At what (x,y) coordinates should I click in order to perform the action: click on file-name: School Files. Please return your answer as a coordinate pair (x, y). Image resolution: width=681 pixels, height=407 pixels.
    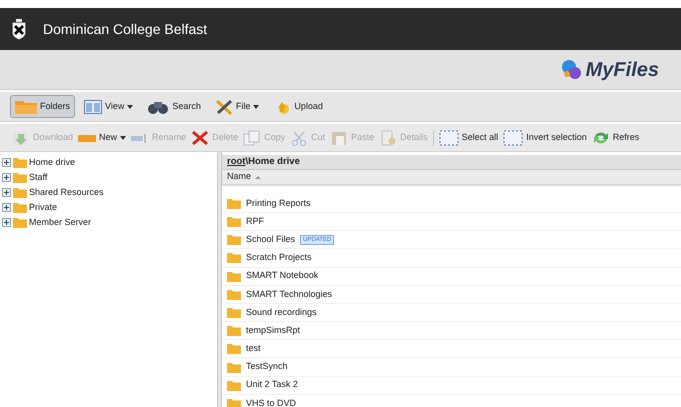
    Looking at the image, I should click on (271, 239).